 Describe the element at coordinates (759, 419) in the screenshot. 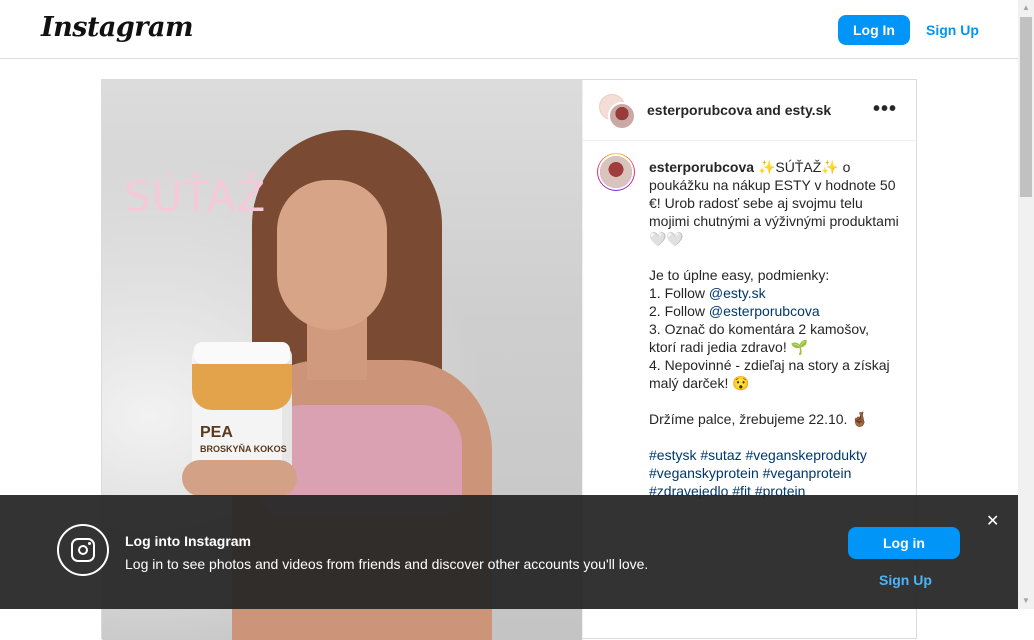

I see `caption-closing: Držíme palce, žrebujeme 22.10. 🤞🏾` at that location.